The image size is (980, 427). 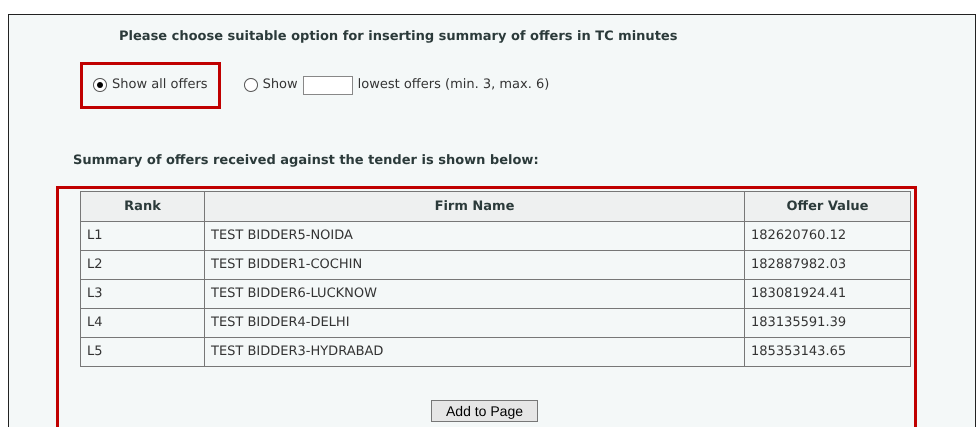 What do you see at coordinates (827, 265) in the screenshot?
I see `table-cell: 182887982.03` at bounding box center [827, 265].